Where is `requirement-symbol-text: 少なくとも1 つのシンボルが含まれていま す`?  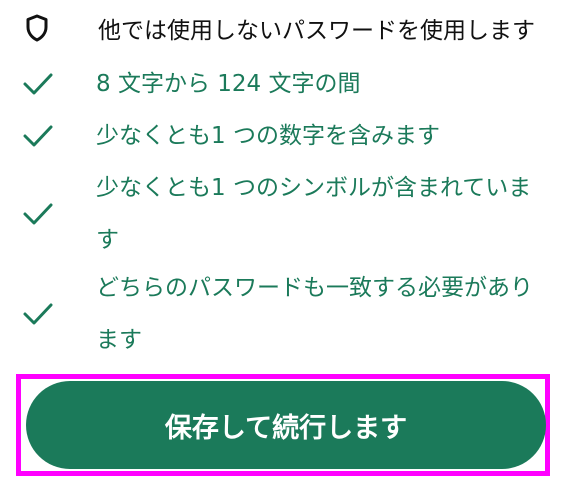
requirement-symbol-text: 少なくとも1 つのシンボルが含まれていま す is located at coordinates (314, 214).